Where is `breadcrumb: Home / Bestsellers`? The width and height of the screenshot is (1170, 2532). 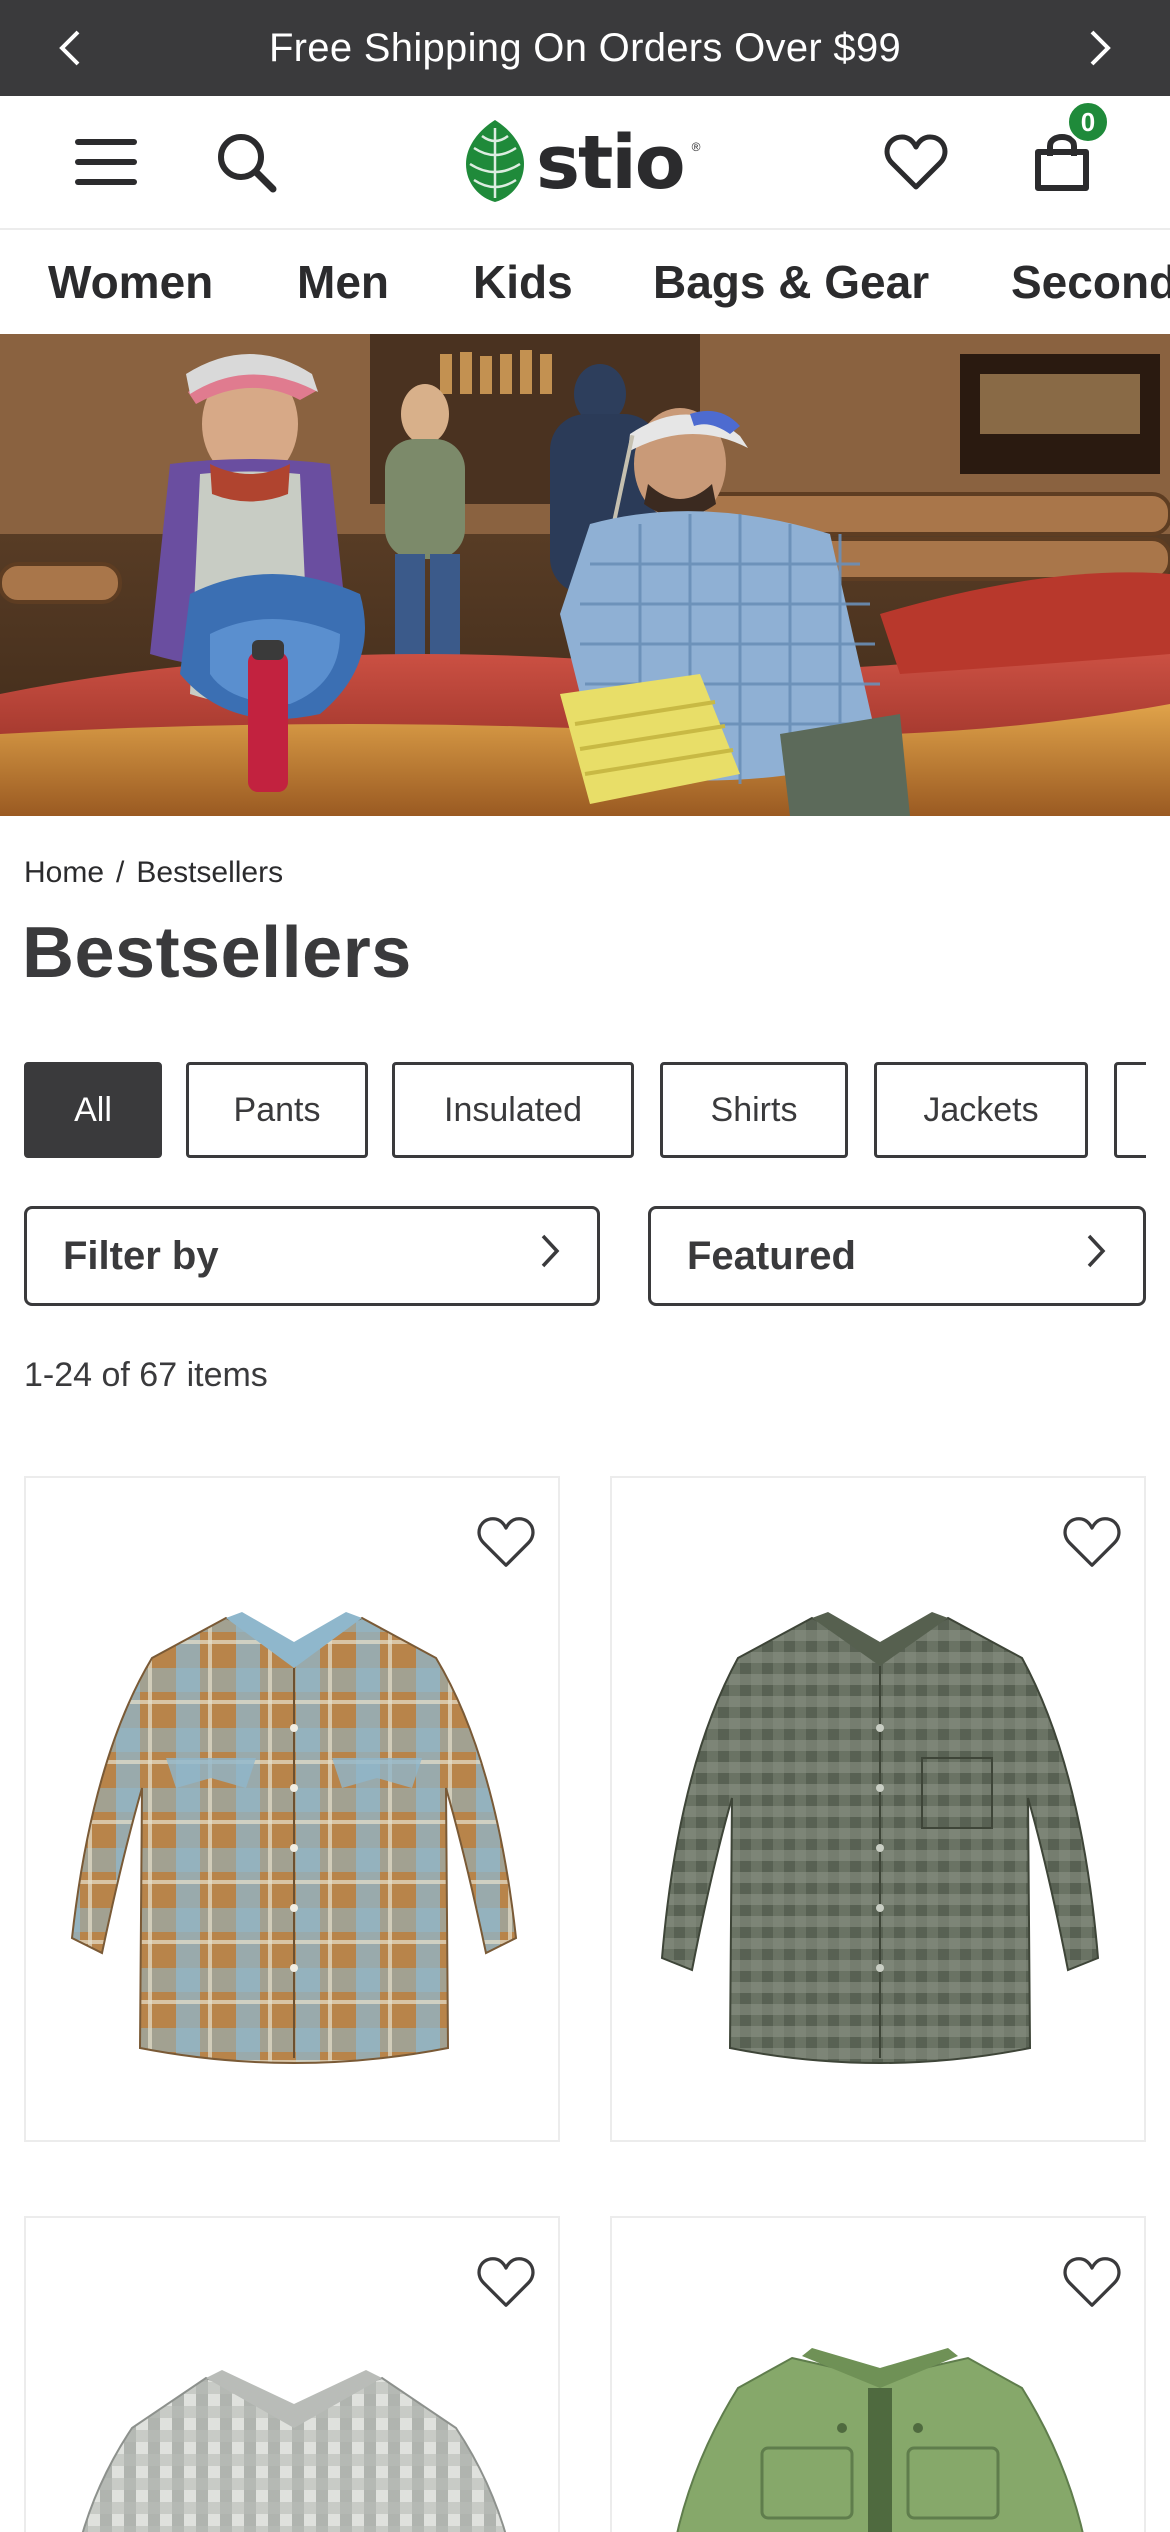
breadcrumb: Home / Bestsellers is located at coordinates (153, 873).